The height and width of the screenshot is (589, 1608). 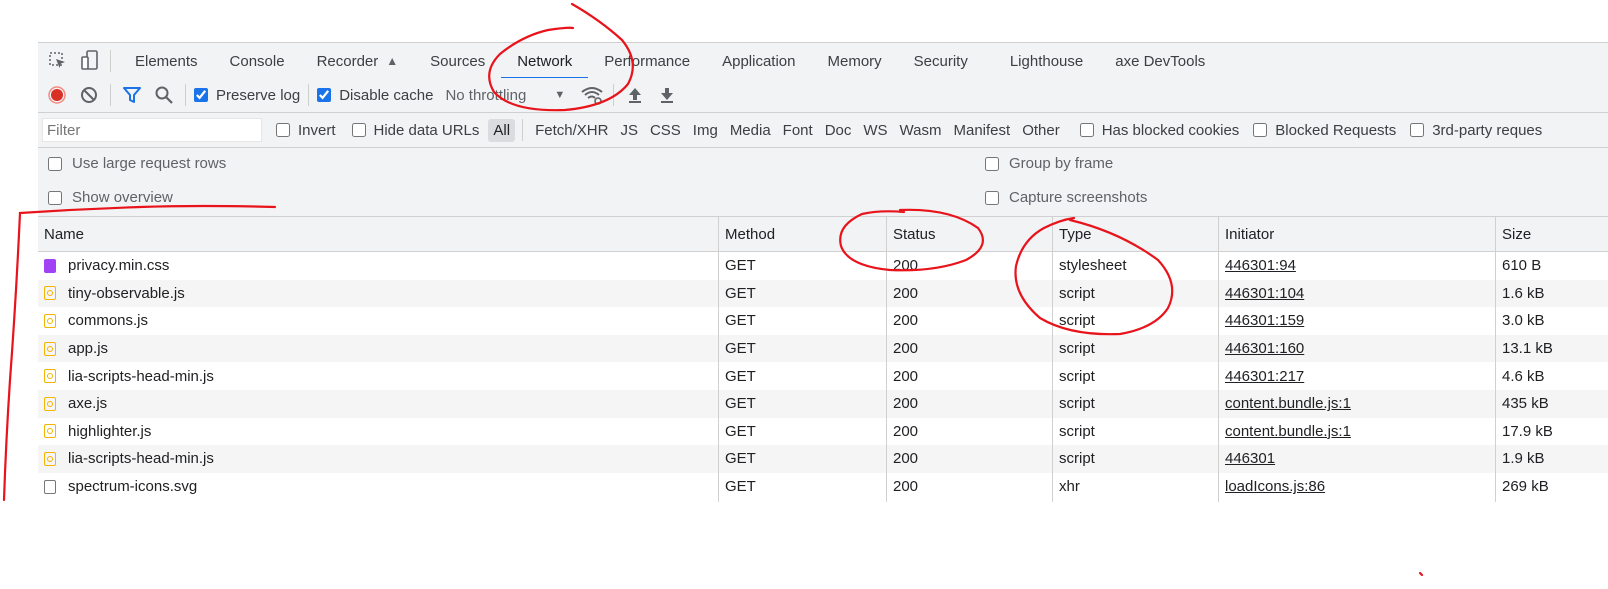 I want to click on record-button, so click(x=57, y=95).